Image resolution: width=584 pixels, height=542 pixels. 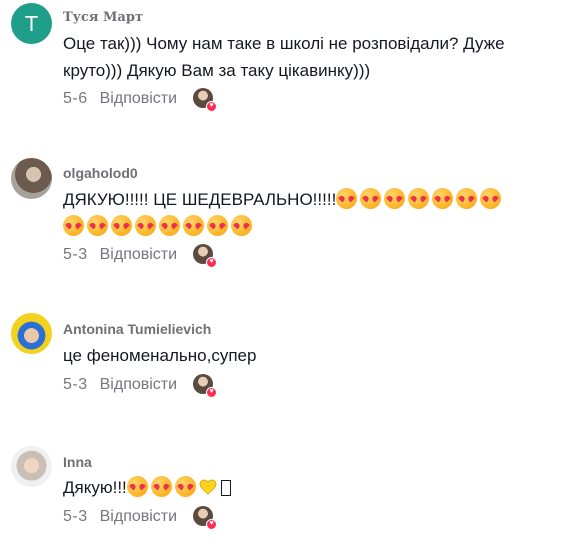 What do you see at coordinates (100, 173) in the screenshot?
I see `comment-username: olgaholod0` at bounding box center [100, 173].